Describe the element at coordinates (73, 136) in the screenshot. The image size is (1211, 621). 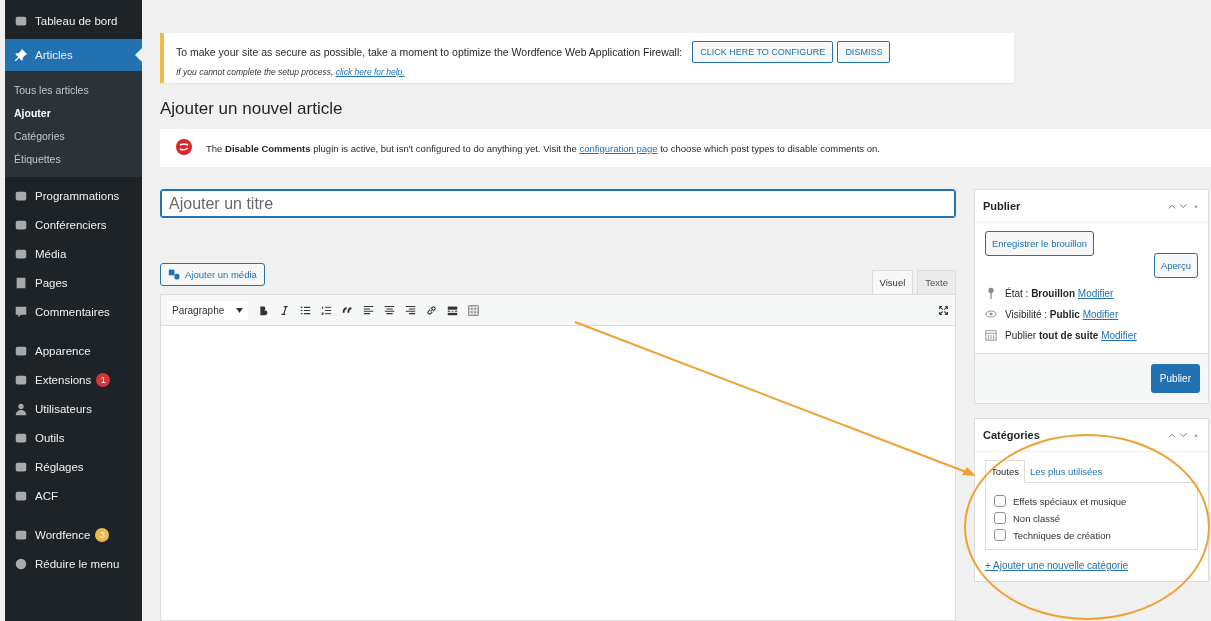
I see `submenu-item: Catégories` at that location.